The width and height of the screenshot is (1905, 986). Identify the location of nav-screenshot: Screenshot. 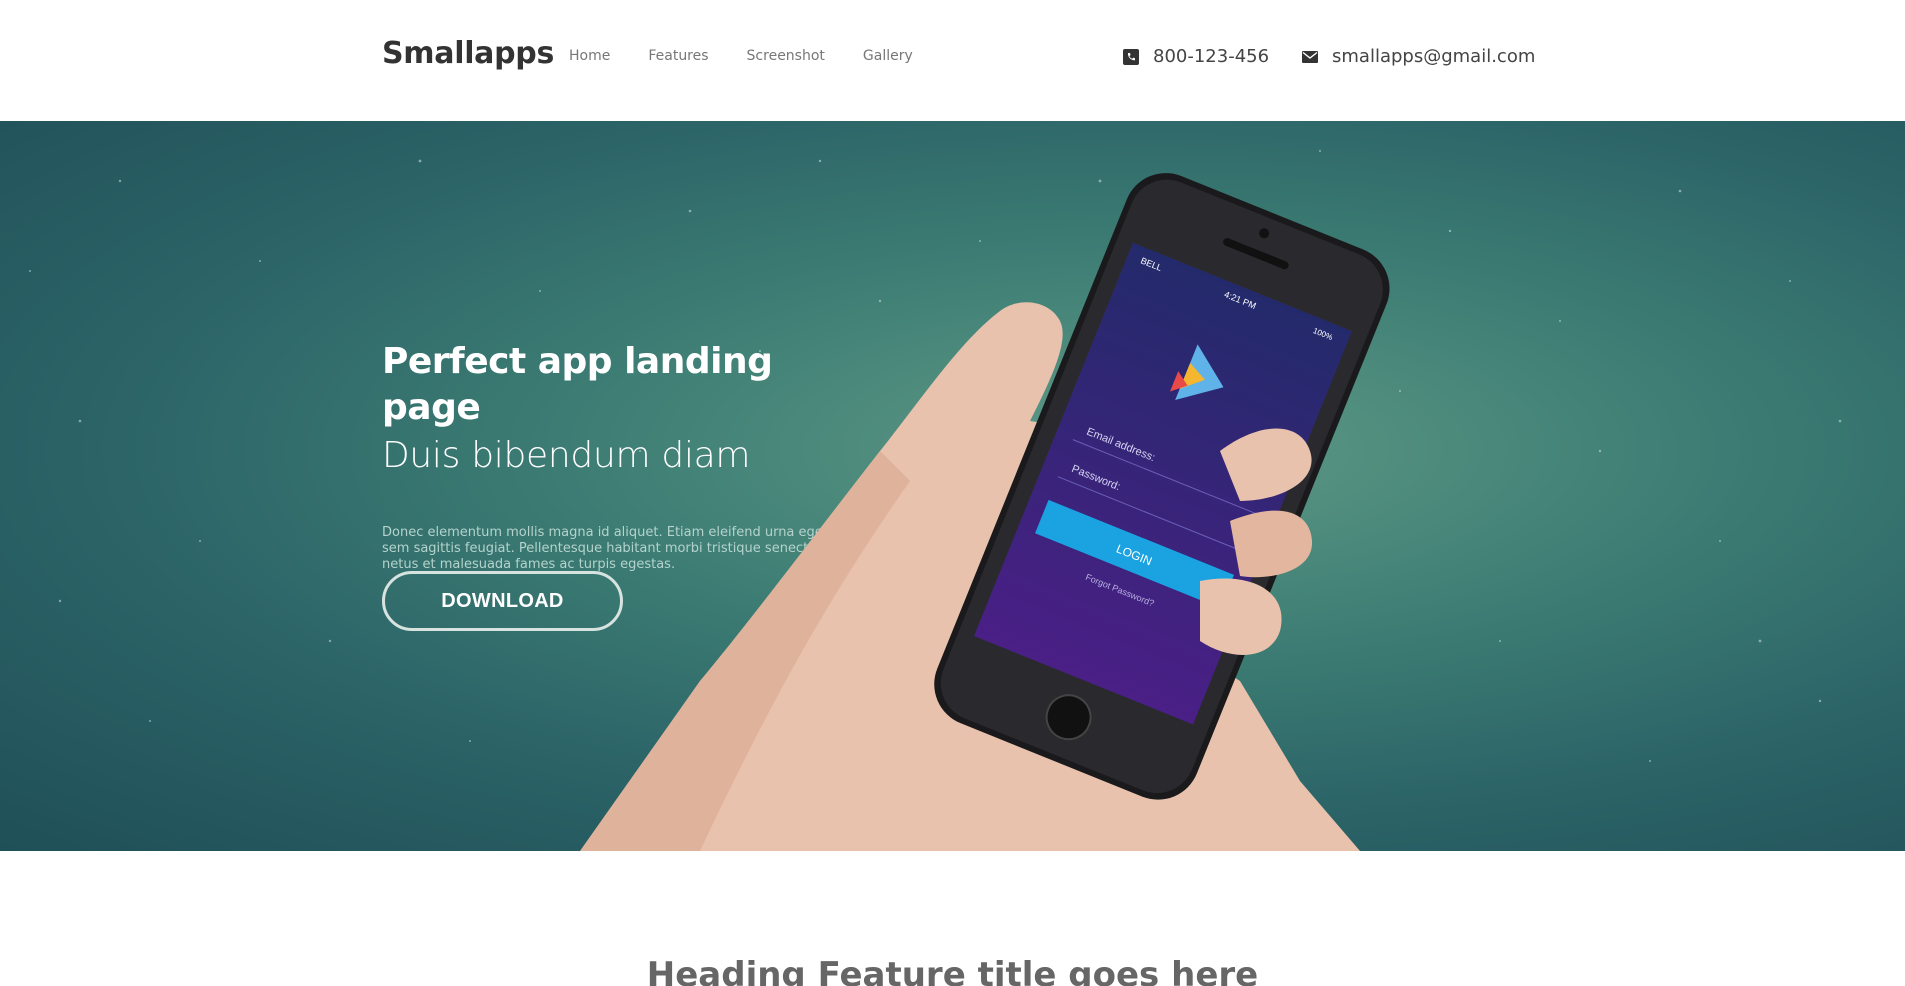
(786, 56).